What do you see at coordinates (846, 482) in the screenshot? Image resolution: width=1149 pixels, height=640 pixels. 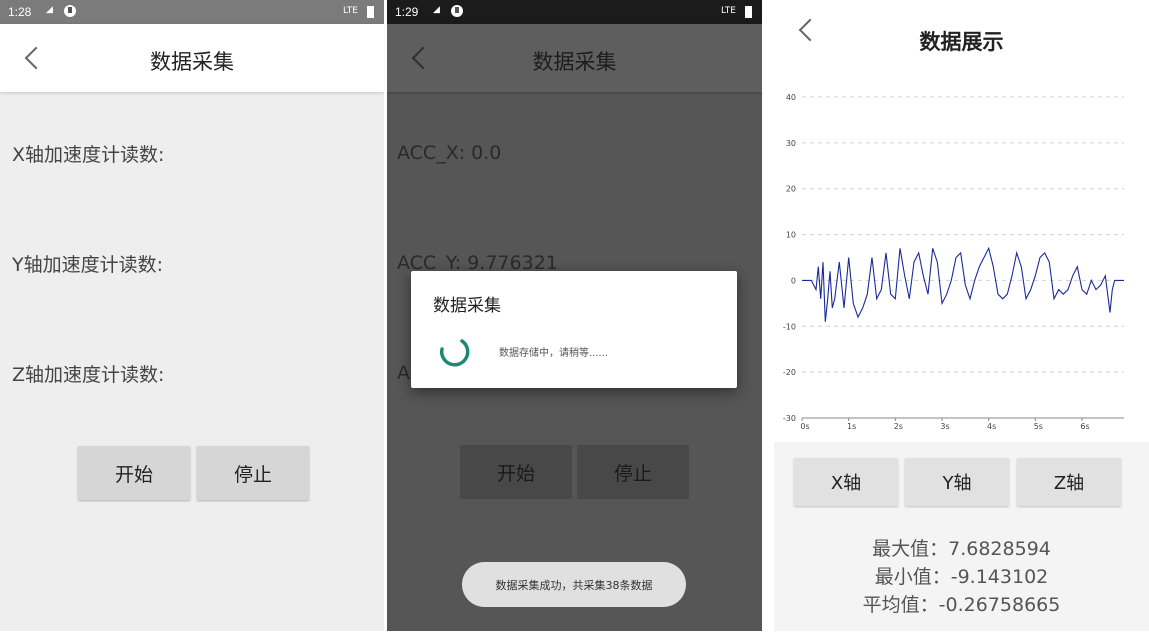 I see `x-axis-button: X轴` at bounding box center [846, 482].